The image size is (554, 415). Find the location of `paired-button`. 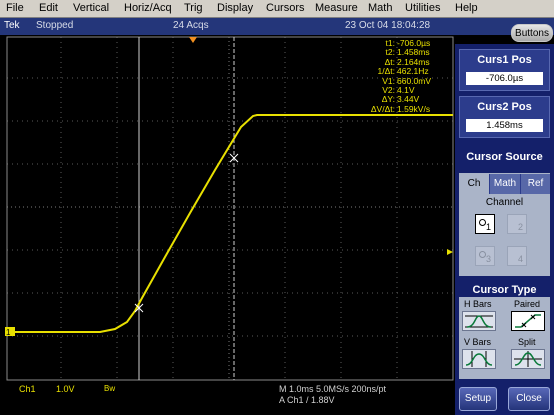

paired-button is located at coordinates (528, 321).